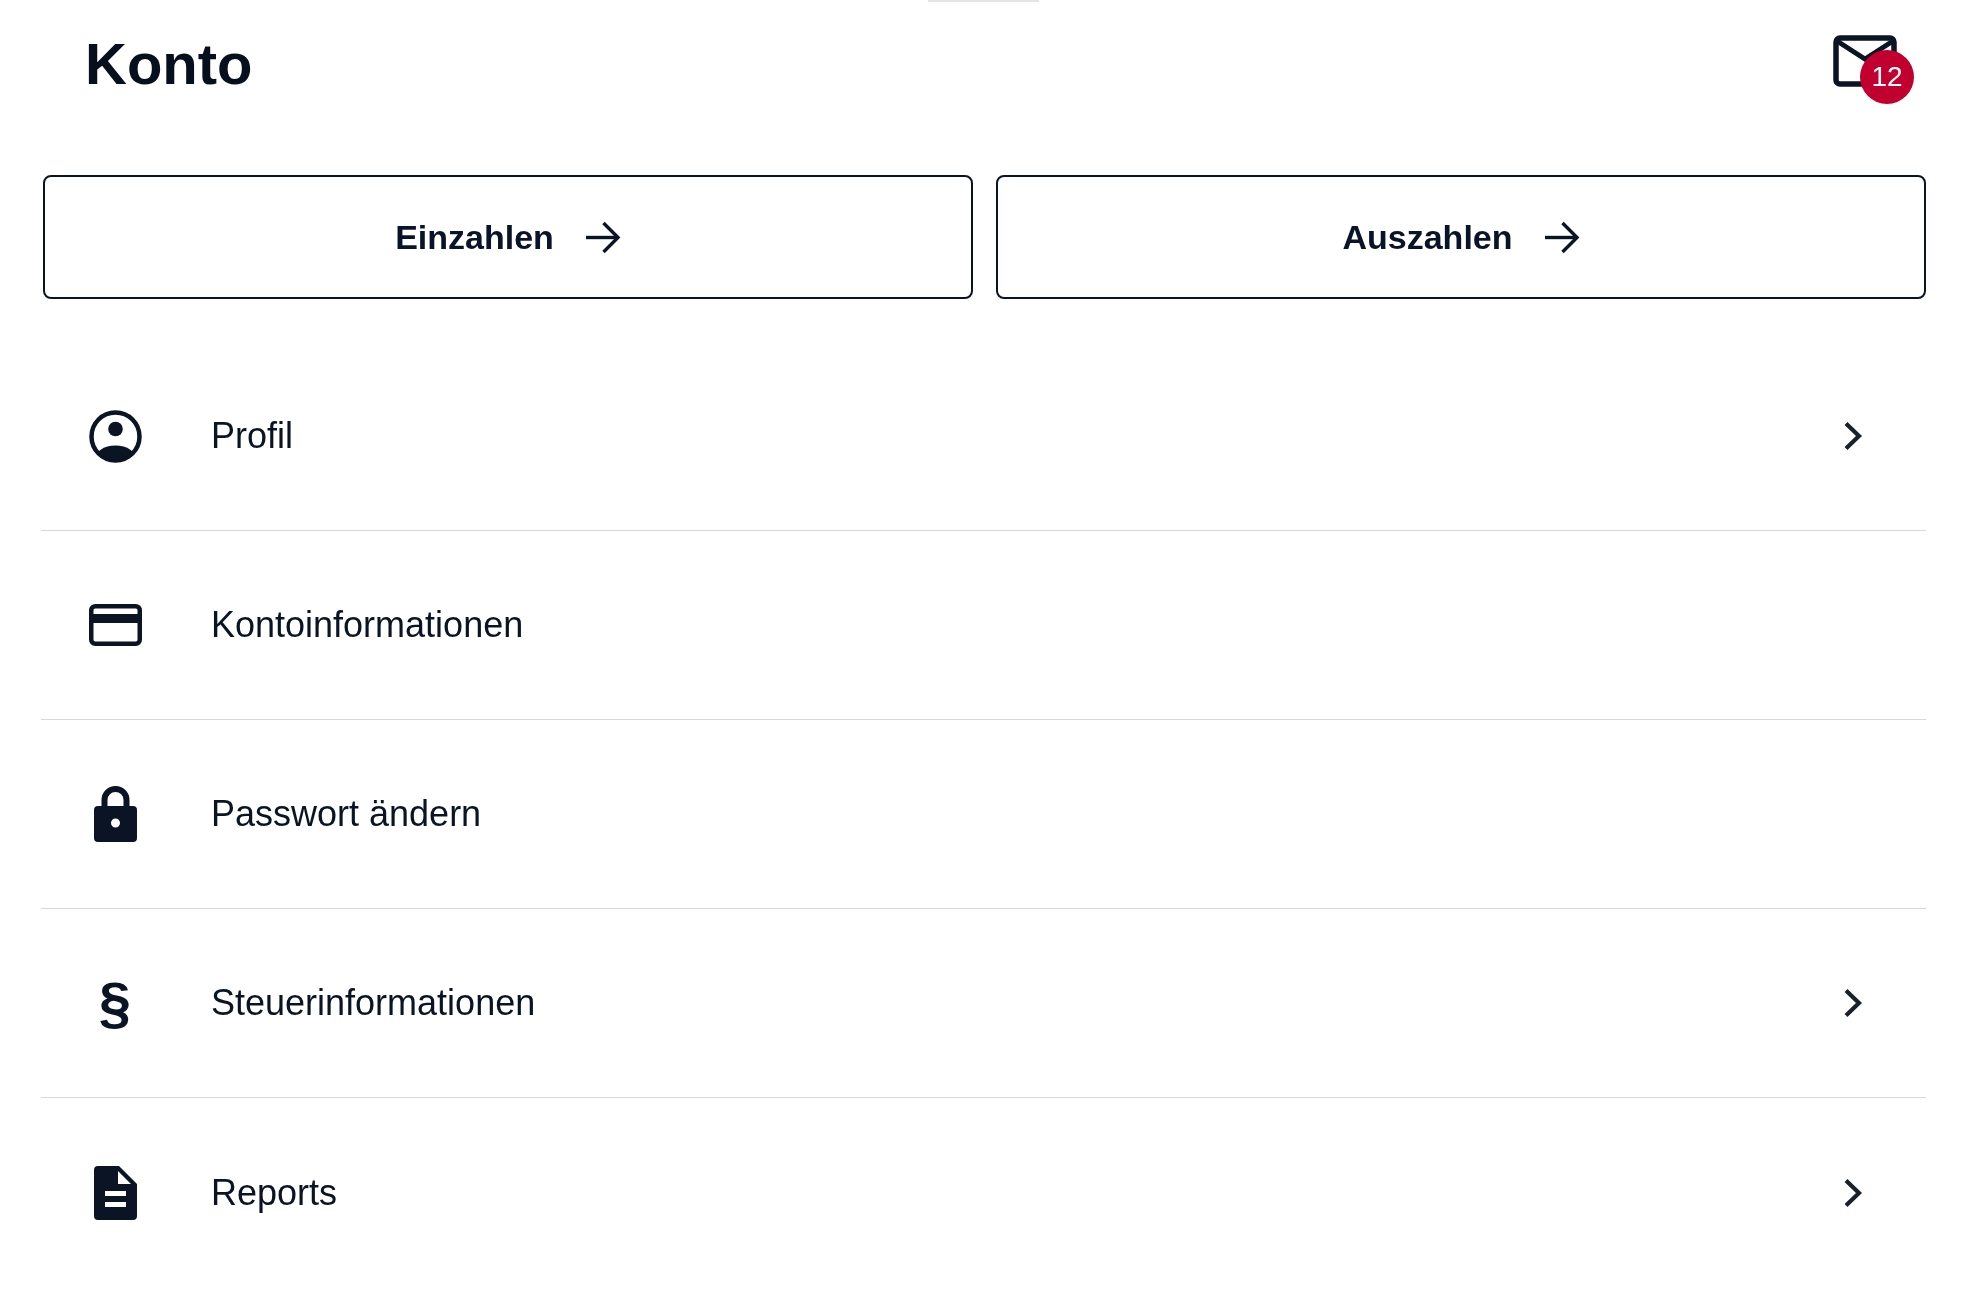 Image resolution: width=1967 pixels, height=1295 pixels. I want to click on menu-item: Reports, so click(983, 1192).